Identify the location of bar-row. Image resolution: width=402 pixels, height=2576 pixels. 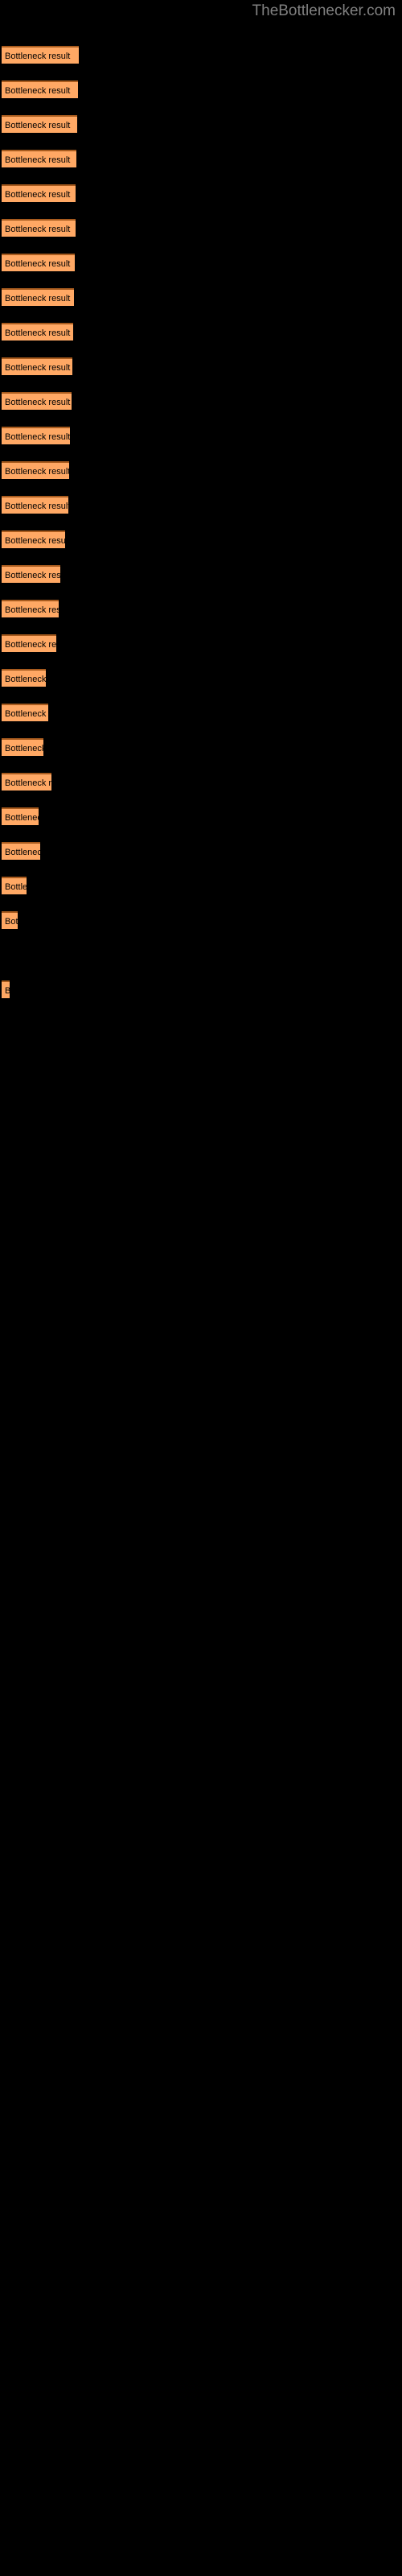
(201, 955).